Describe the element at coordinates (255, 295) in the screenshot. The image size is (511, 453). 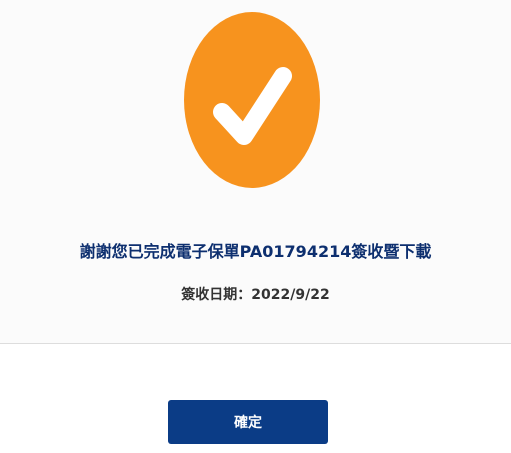
I see `sign-date: 簽收日期：2022/9/22` at that location.